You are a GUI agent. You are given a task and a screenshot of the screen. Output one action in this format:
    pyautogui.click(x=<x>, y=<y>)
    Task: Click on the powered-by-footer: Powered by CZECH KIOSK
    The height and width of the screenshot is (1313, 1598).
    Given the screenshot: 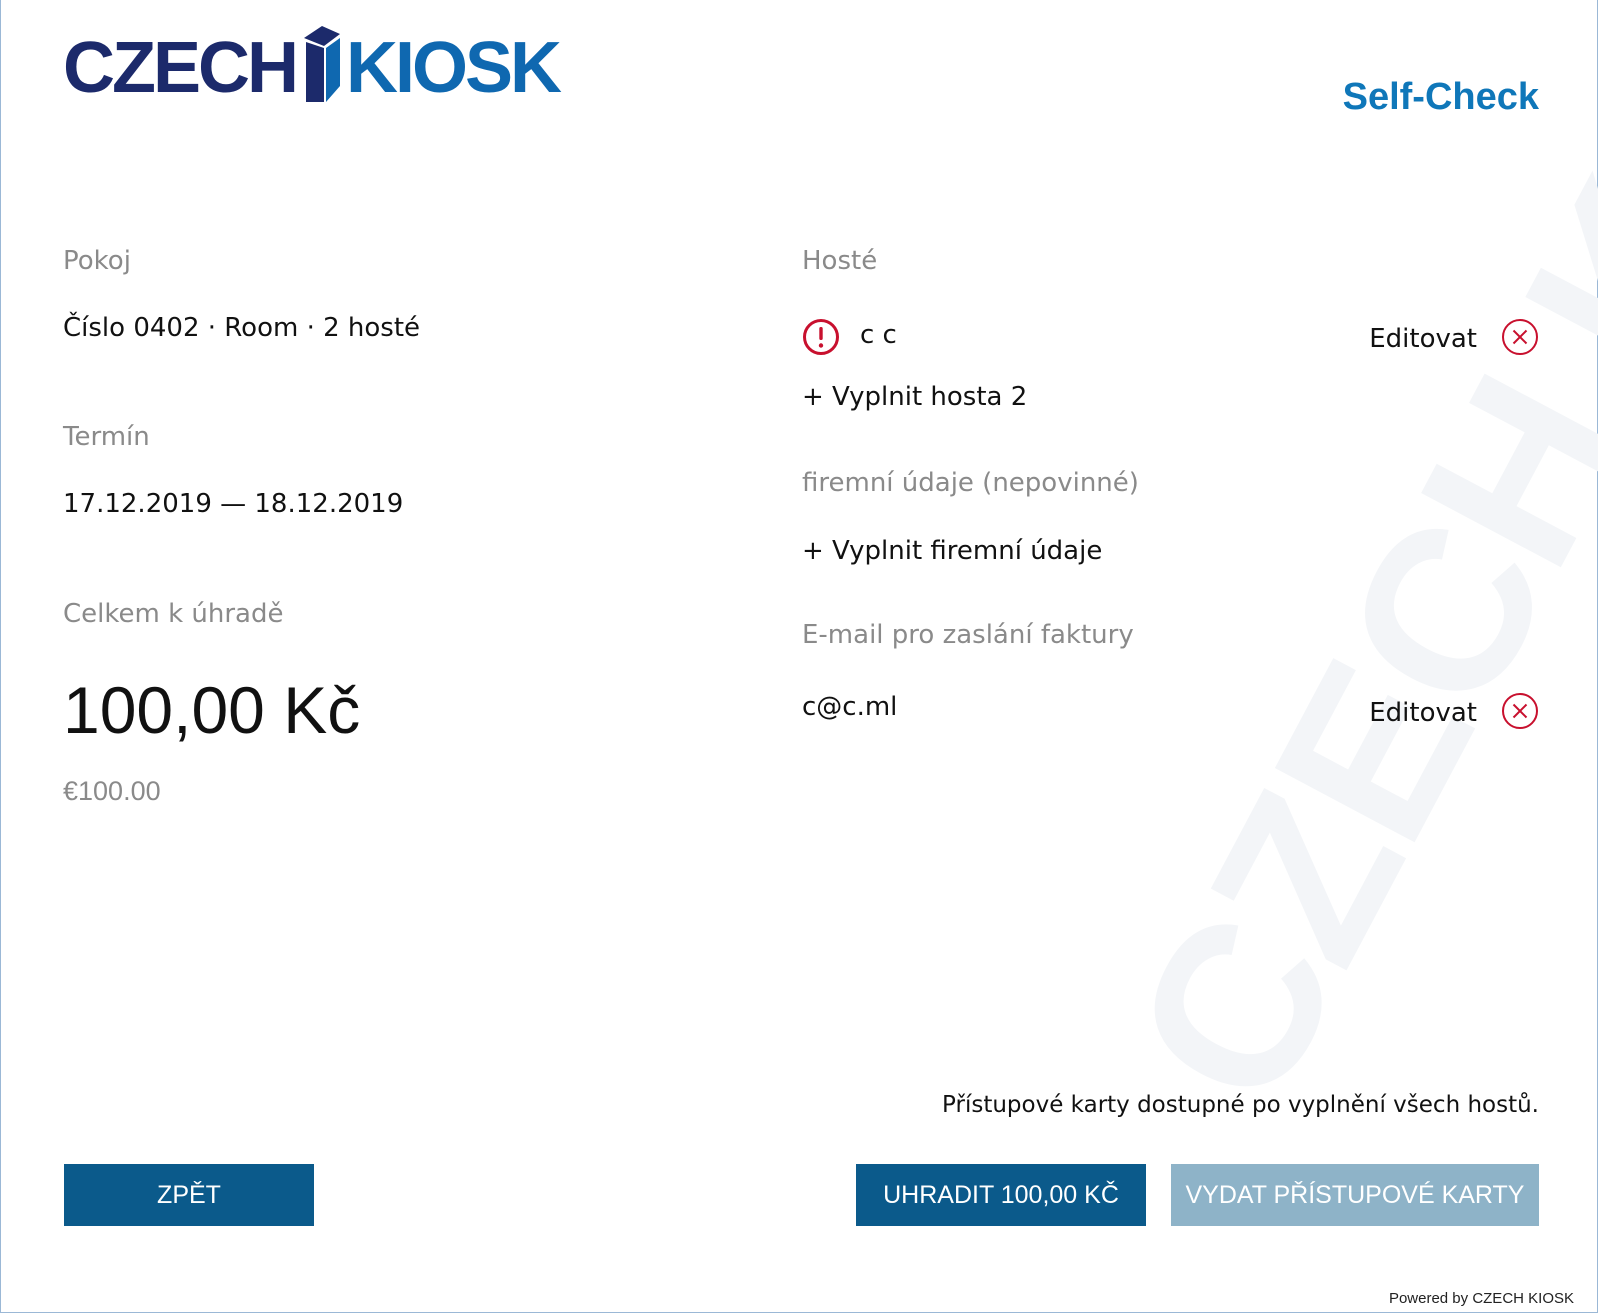 What is the action you would take?
    pyautogui.click(x=1481, y=1298)
    